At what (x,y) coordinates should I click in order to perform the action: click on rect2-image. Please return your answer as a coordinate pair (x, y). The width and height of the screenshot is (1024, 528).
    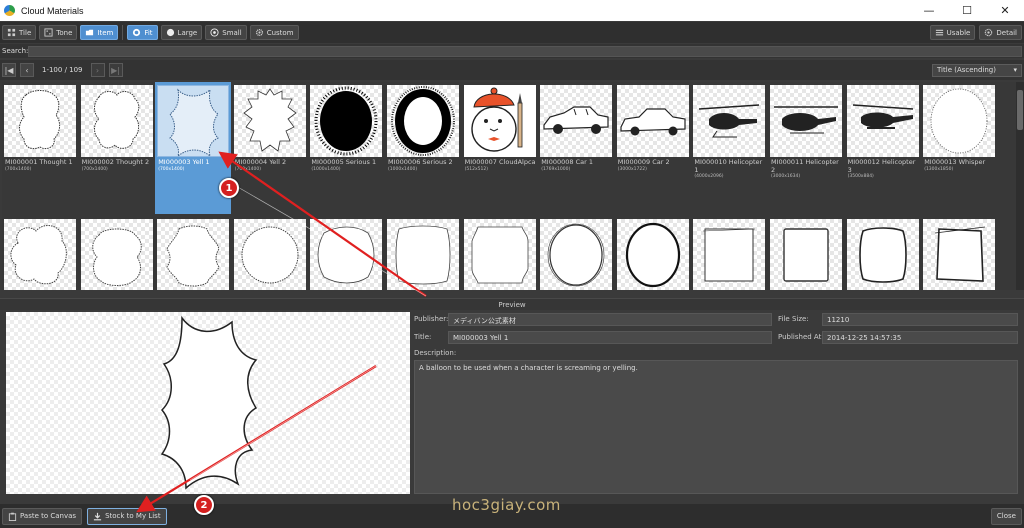
    Looking at the image, I should click on (499, 255).